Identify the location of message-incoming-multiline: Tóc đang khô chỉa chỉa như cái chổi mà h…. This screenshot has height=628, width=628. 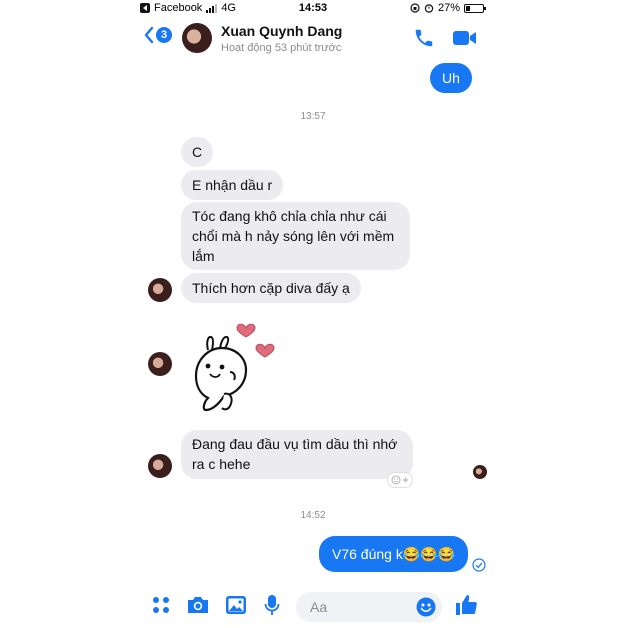
(295, 236).